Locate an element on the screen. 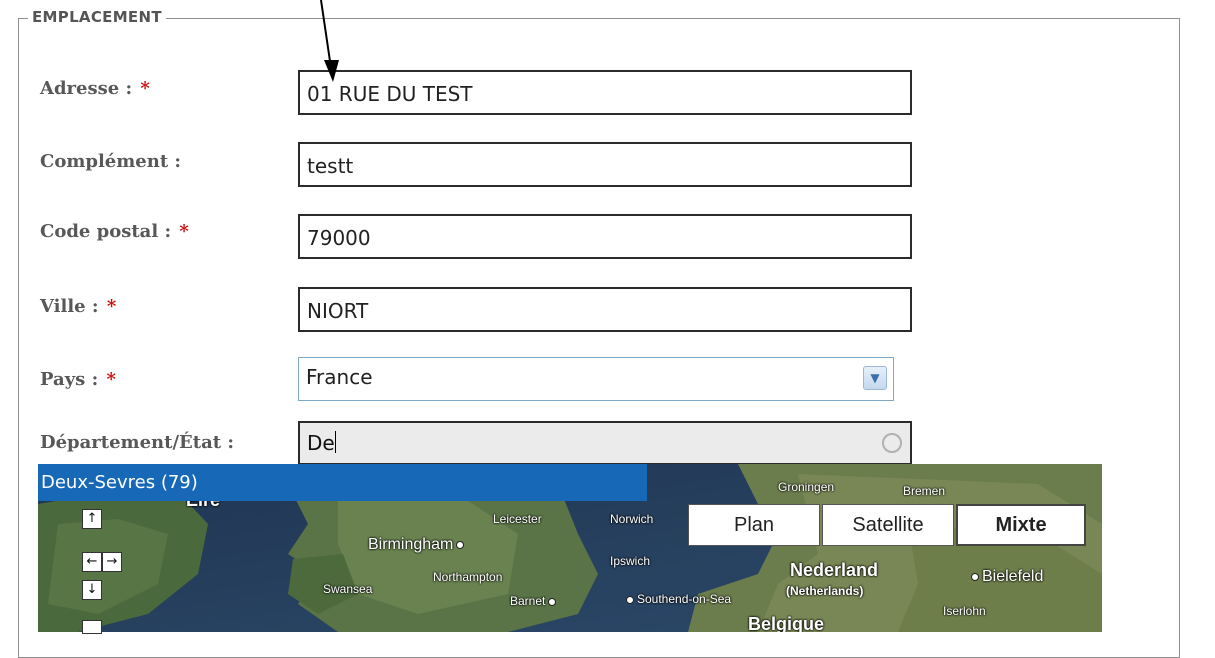 This screenshot has height=658, width=1215. annotation-arrow-icon is located at coordinates (329, 41).